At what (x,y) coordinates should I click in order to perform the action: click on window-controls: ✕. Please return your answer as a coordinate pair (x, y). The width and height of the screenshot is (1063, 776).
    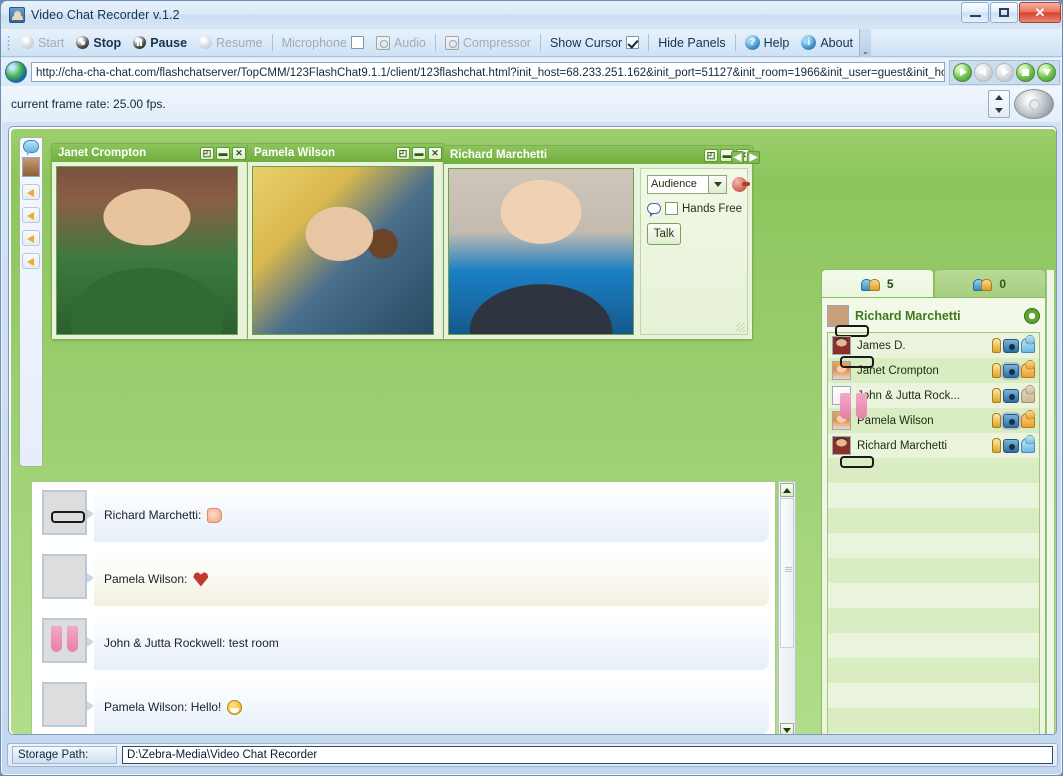
    Looking at the image, I should click on (1011, 12).